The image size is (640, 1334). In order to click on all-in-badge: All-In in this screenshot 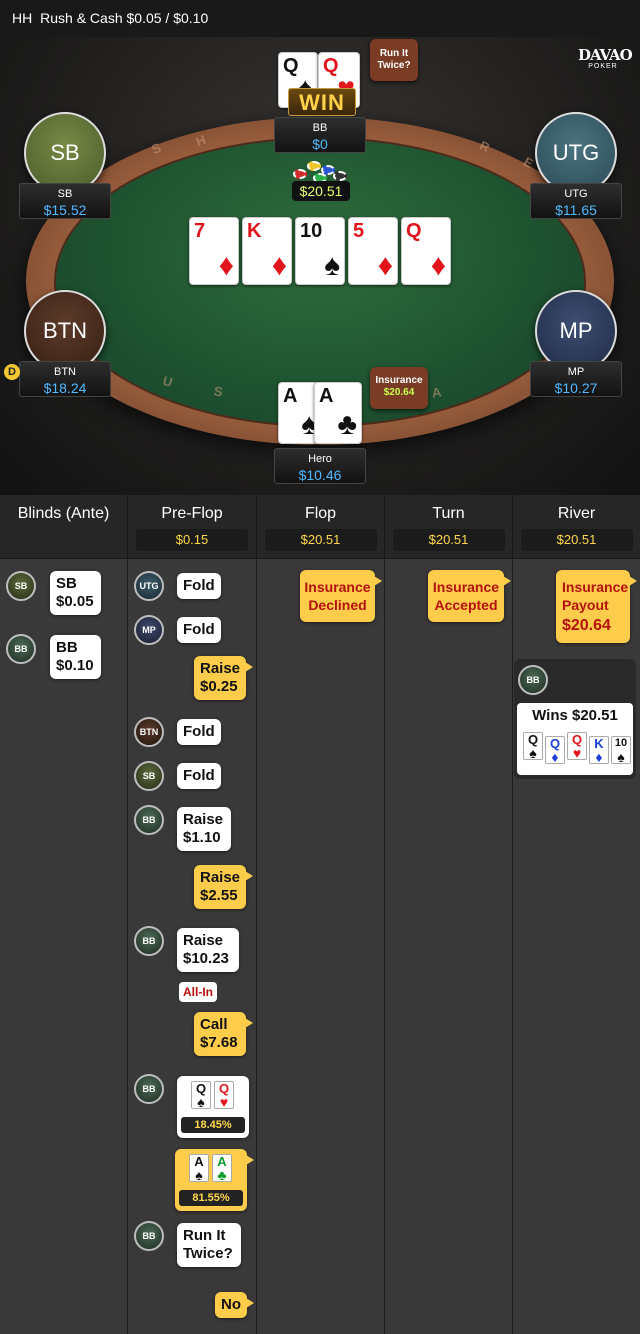, I will do `click(198, 992)`.